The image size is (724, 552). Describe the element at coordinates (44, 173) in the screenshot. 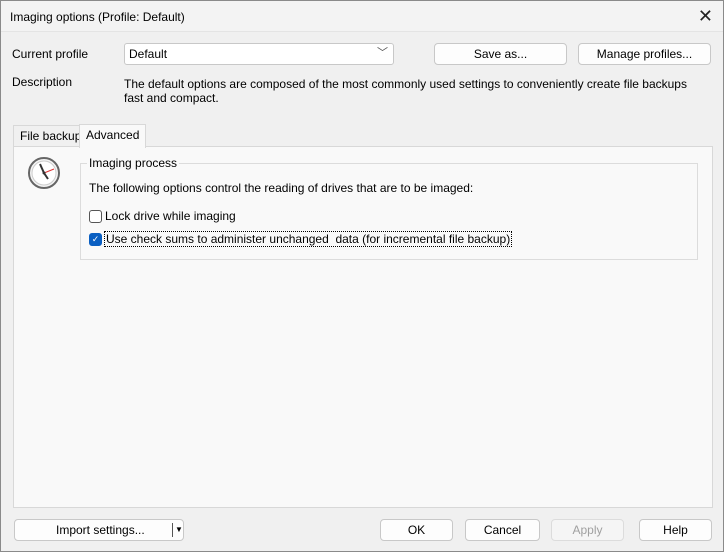

I see `clock-icon` at that location.